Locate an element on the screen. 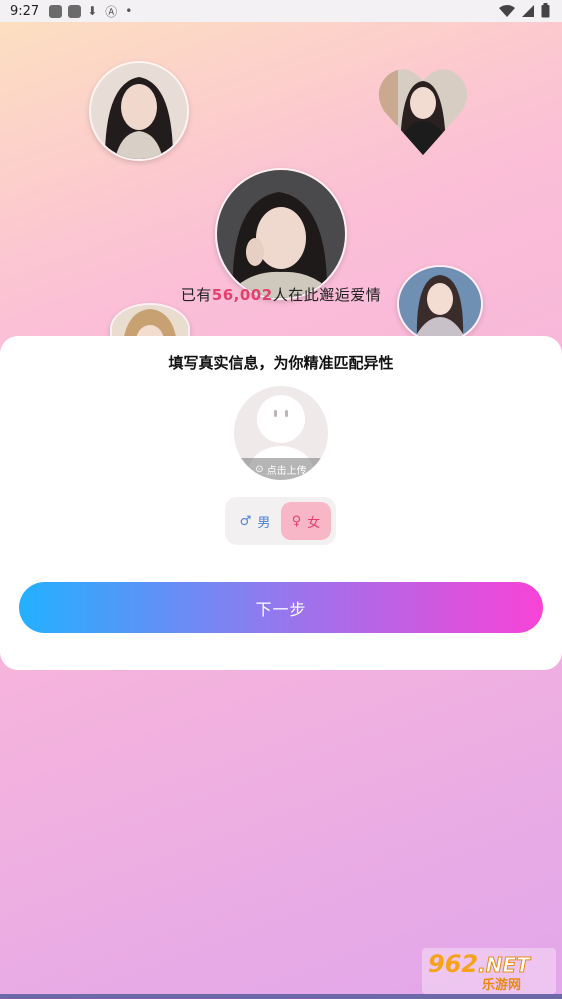  camera-icon: ⊙ is located at coordinates (259, 469).